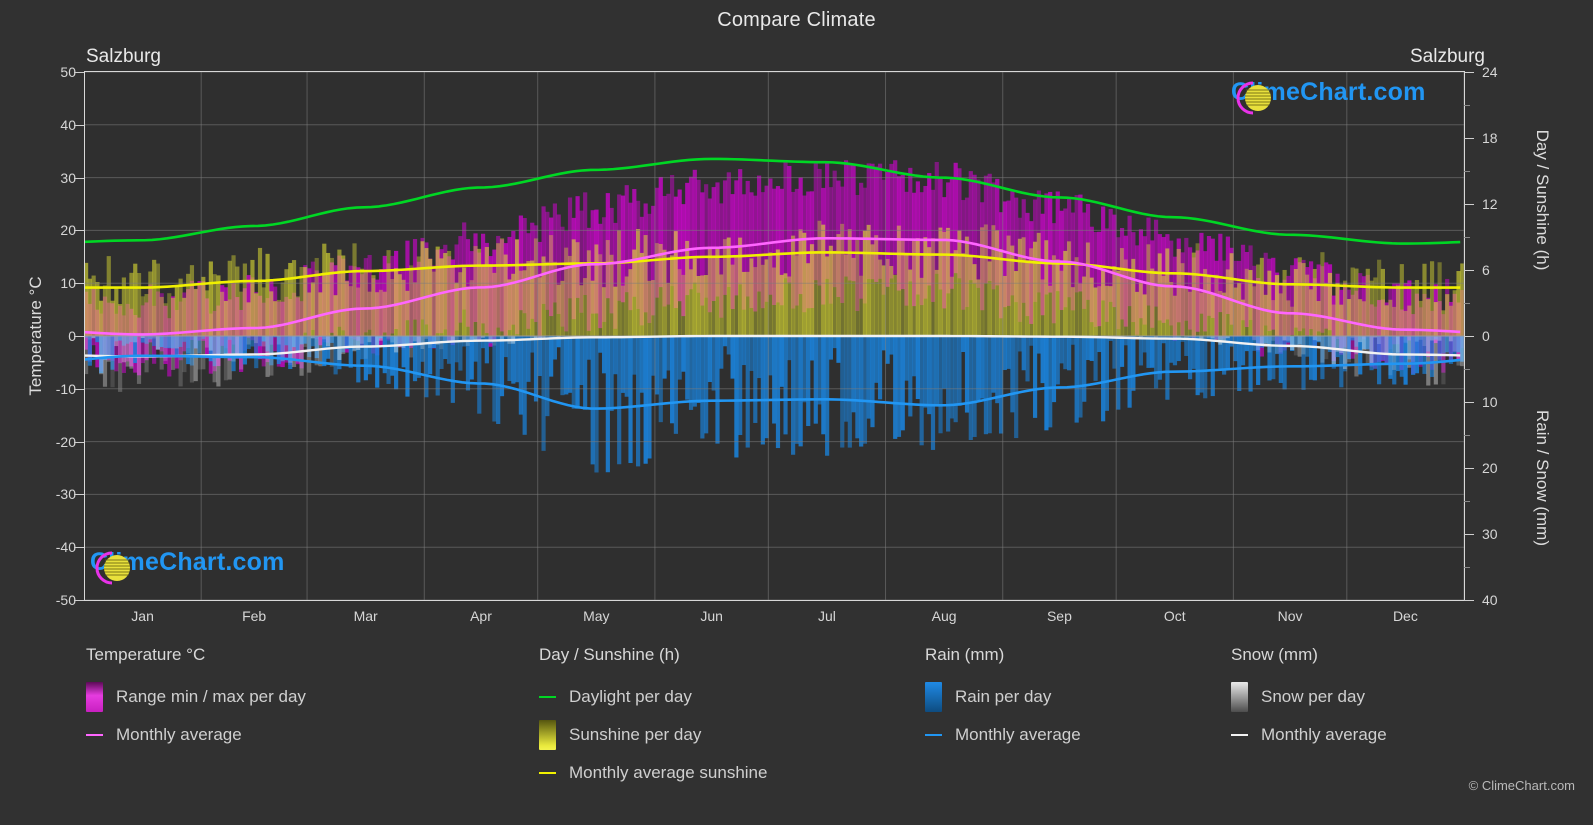  I want to click on x-tick-apr: Apr, so click(481, 616).